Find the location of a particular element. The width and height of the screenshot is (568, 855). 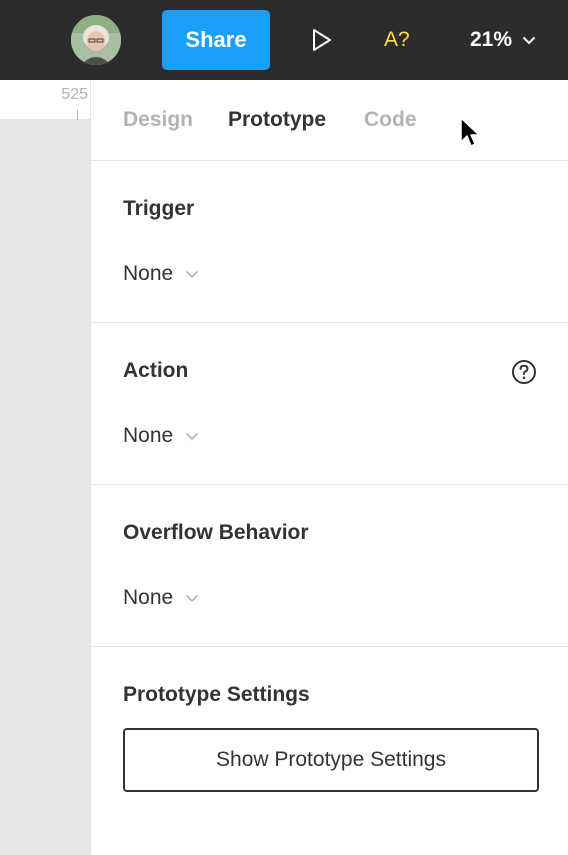

ruler-tick is located at coordinates (77, 115).